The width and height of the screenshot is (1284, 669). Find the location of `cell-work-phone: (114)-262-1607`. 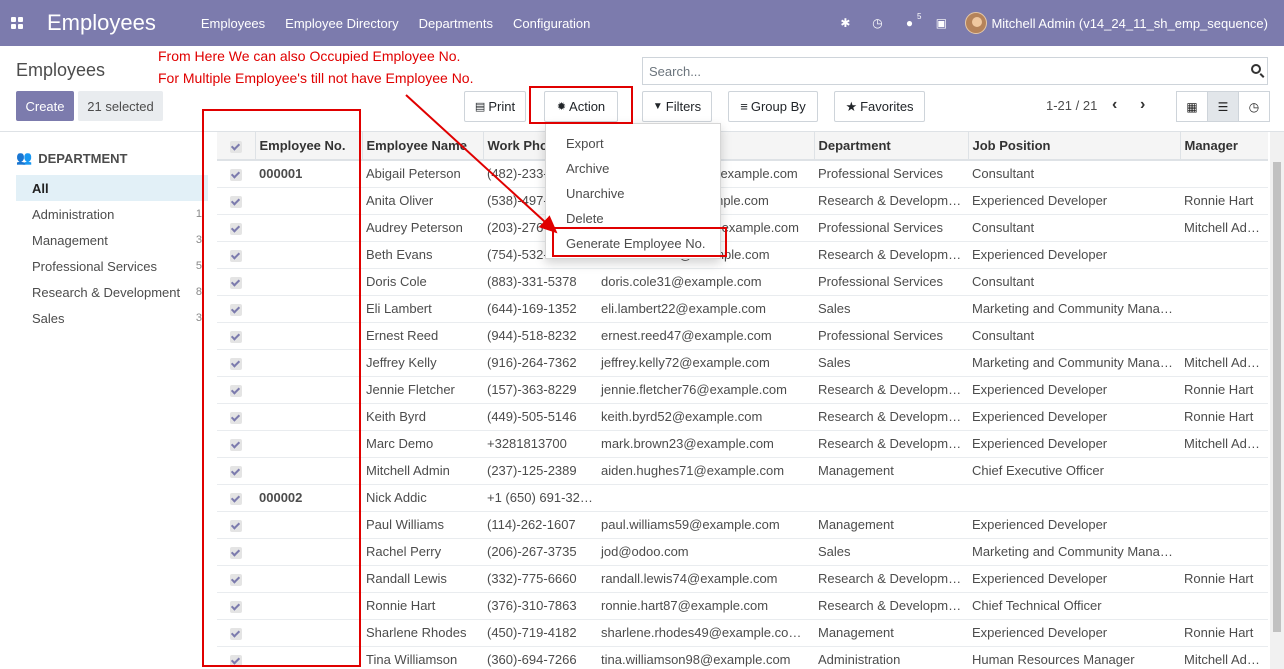

cell-work-phone: (114)-262-1607 is located at coordinates (540, 524).